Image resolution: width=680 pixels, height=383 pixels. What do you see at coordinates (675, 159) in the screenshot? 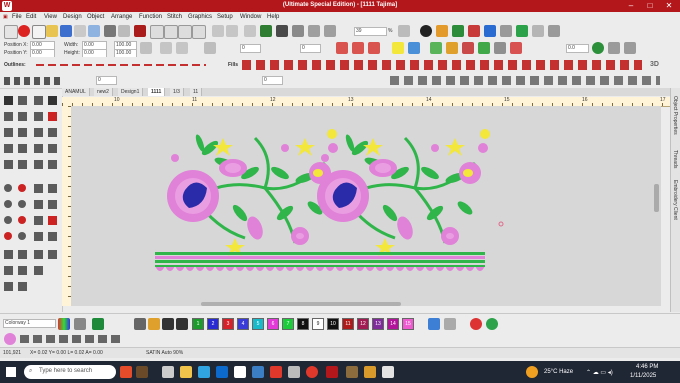
I see `threads-tab: Threads` at bounding box center [675, 159].